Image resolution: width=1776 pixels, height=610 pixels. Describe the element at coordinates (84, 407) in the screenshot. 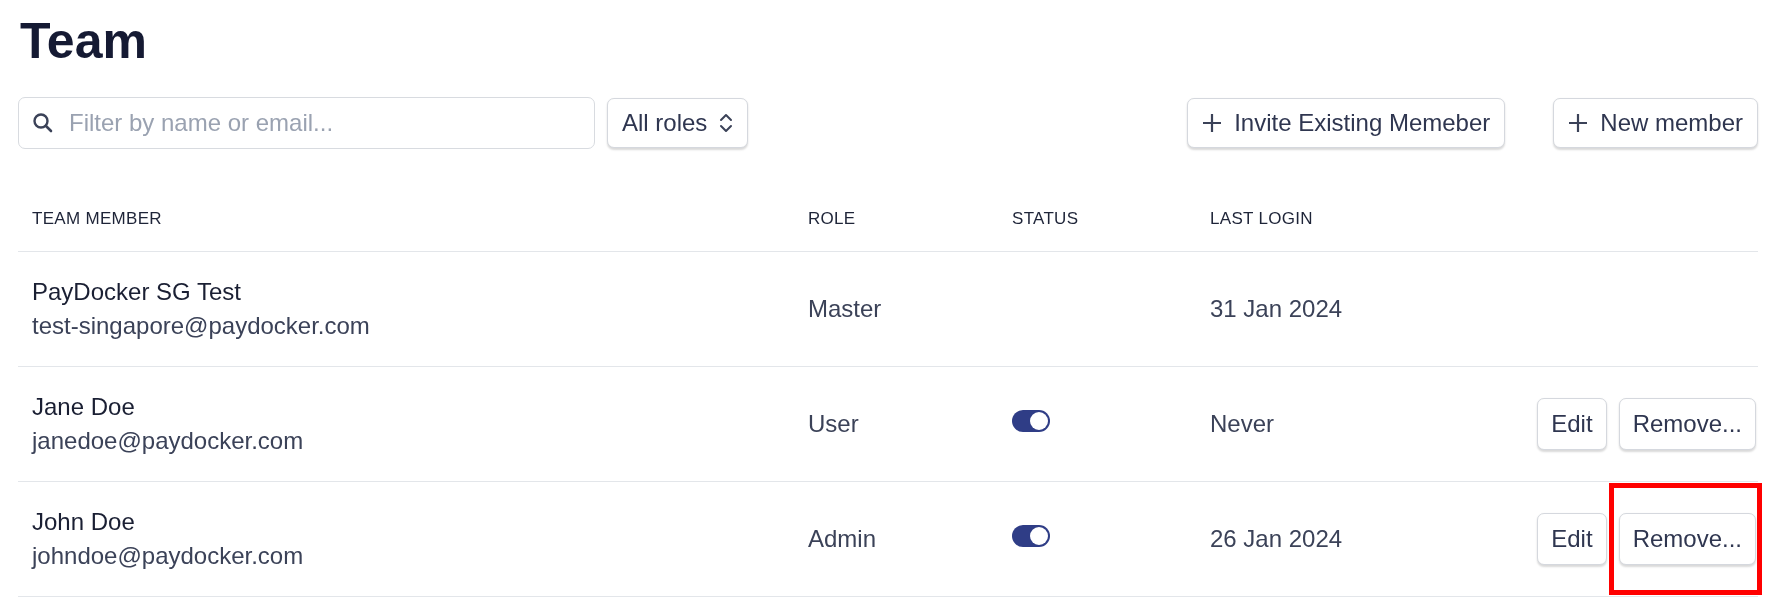

I see `member-name: Jane Doe` at that location.